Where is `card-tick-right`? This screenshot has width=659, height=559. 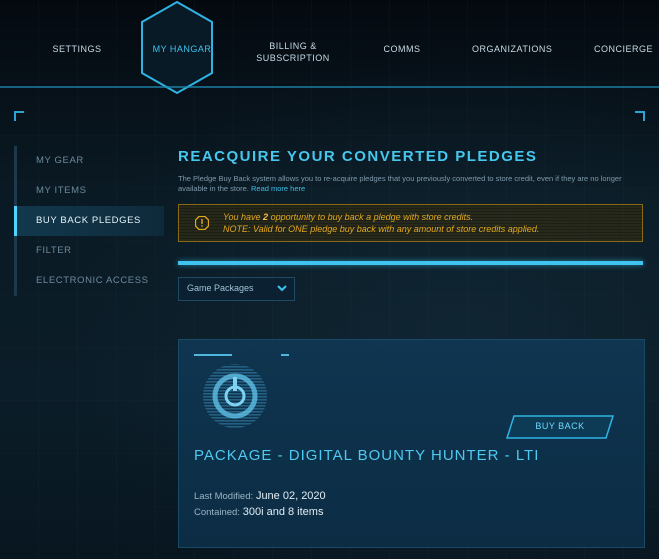 card-tick-right is located at coordinates (285, 355).